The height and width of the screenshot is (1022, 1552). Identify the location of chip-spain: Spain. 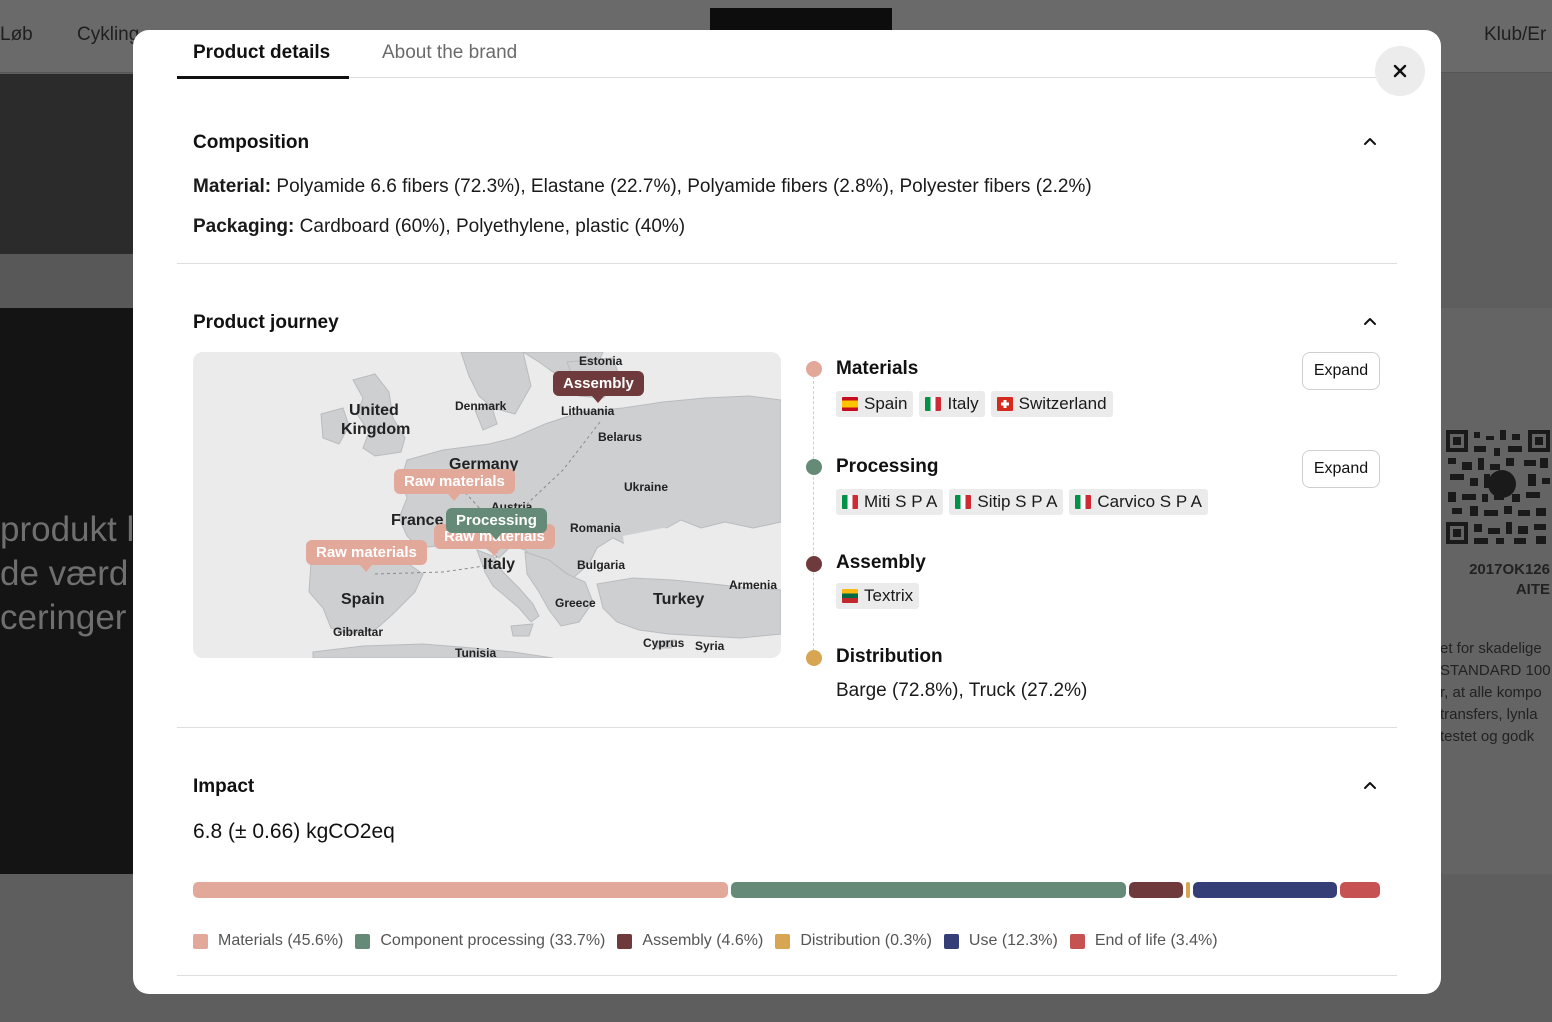
(875, 404).